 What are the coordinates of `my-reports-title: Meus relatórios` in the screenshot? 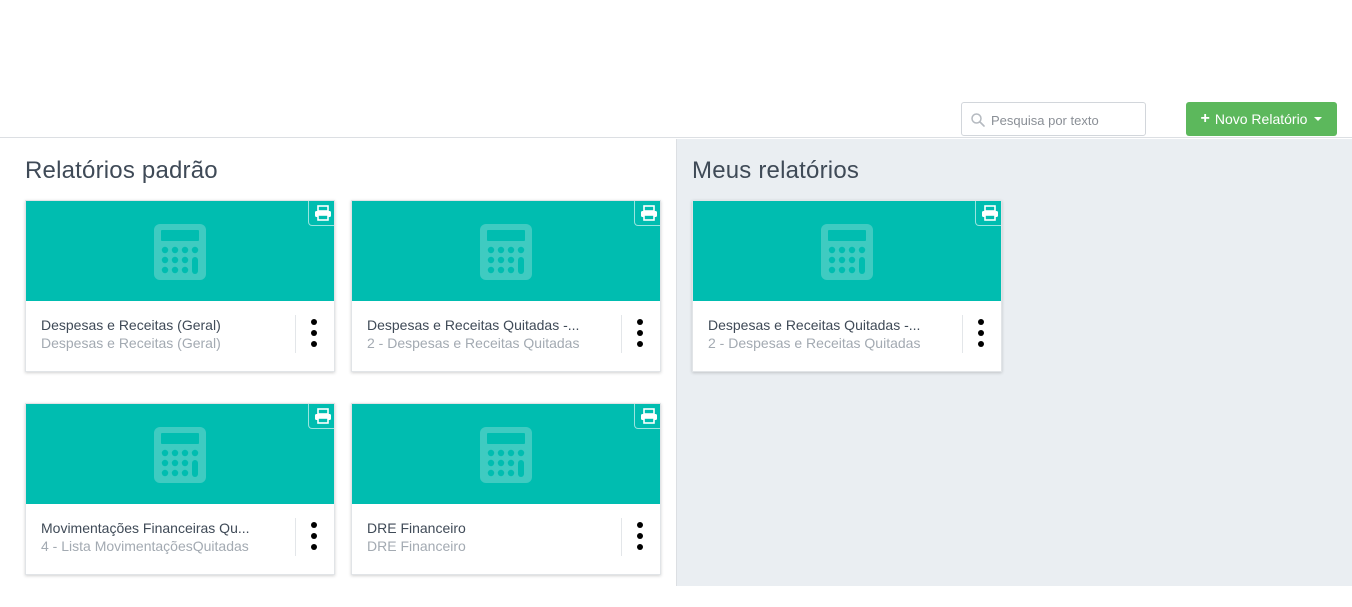 It's located at (776, 170).